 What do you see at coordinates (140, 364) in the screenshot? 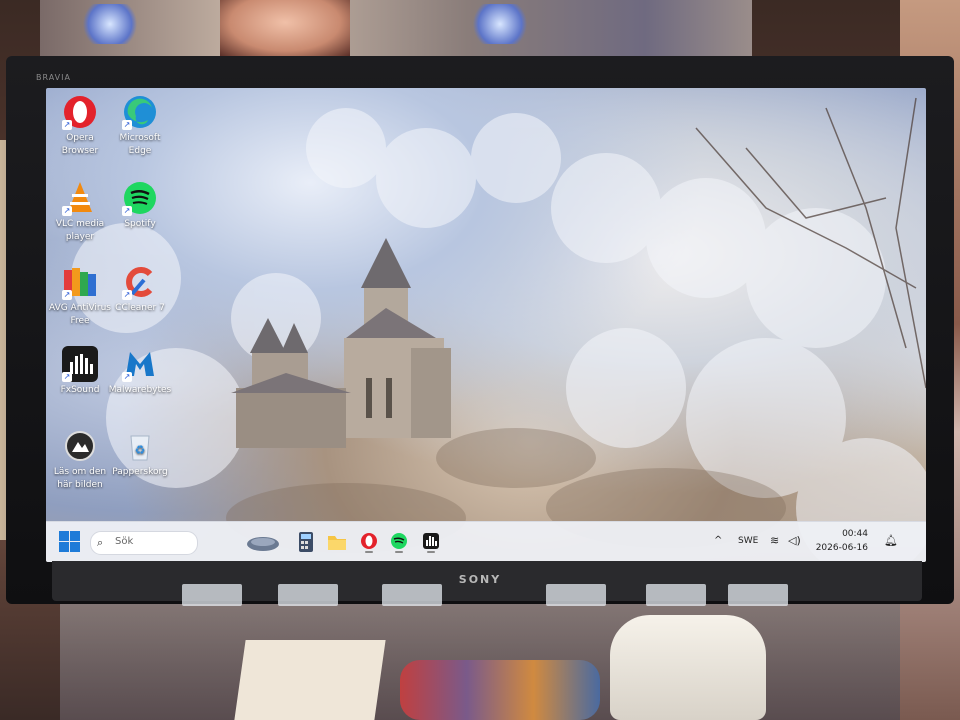
I see `malwarebytes-icon: ↗` at bounding box center [140, 364].